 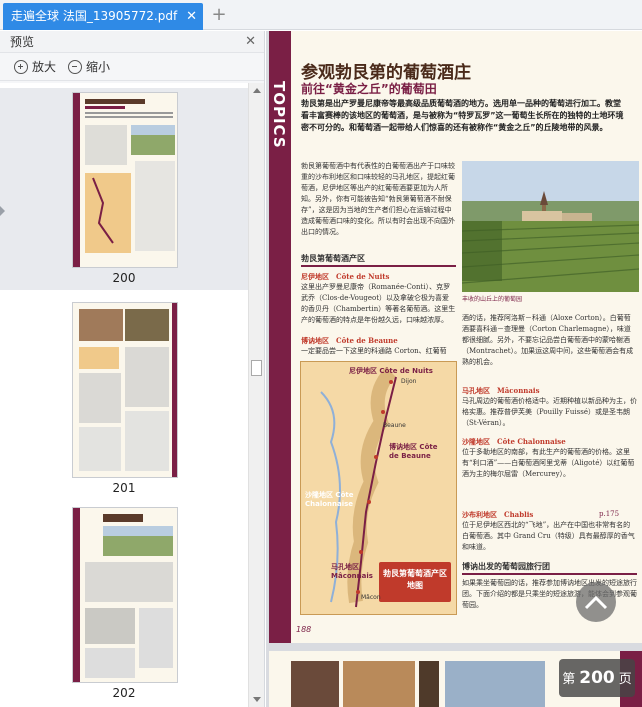 I want to click on page-indicator: 第 200 页, so click(x=597, y=678).